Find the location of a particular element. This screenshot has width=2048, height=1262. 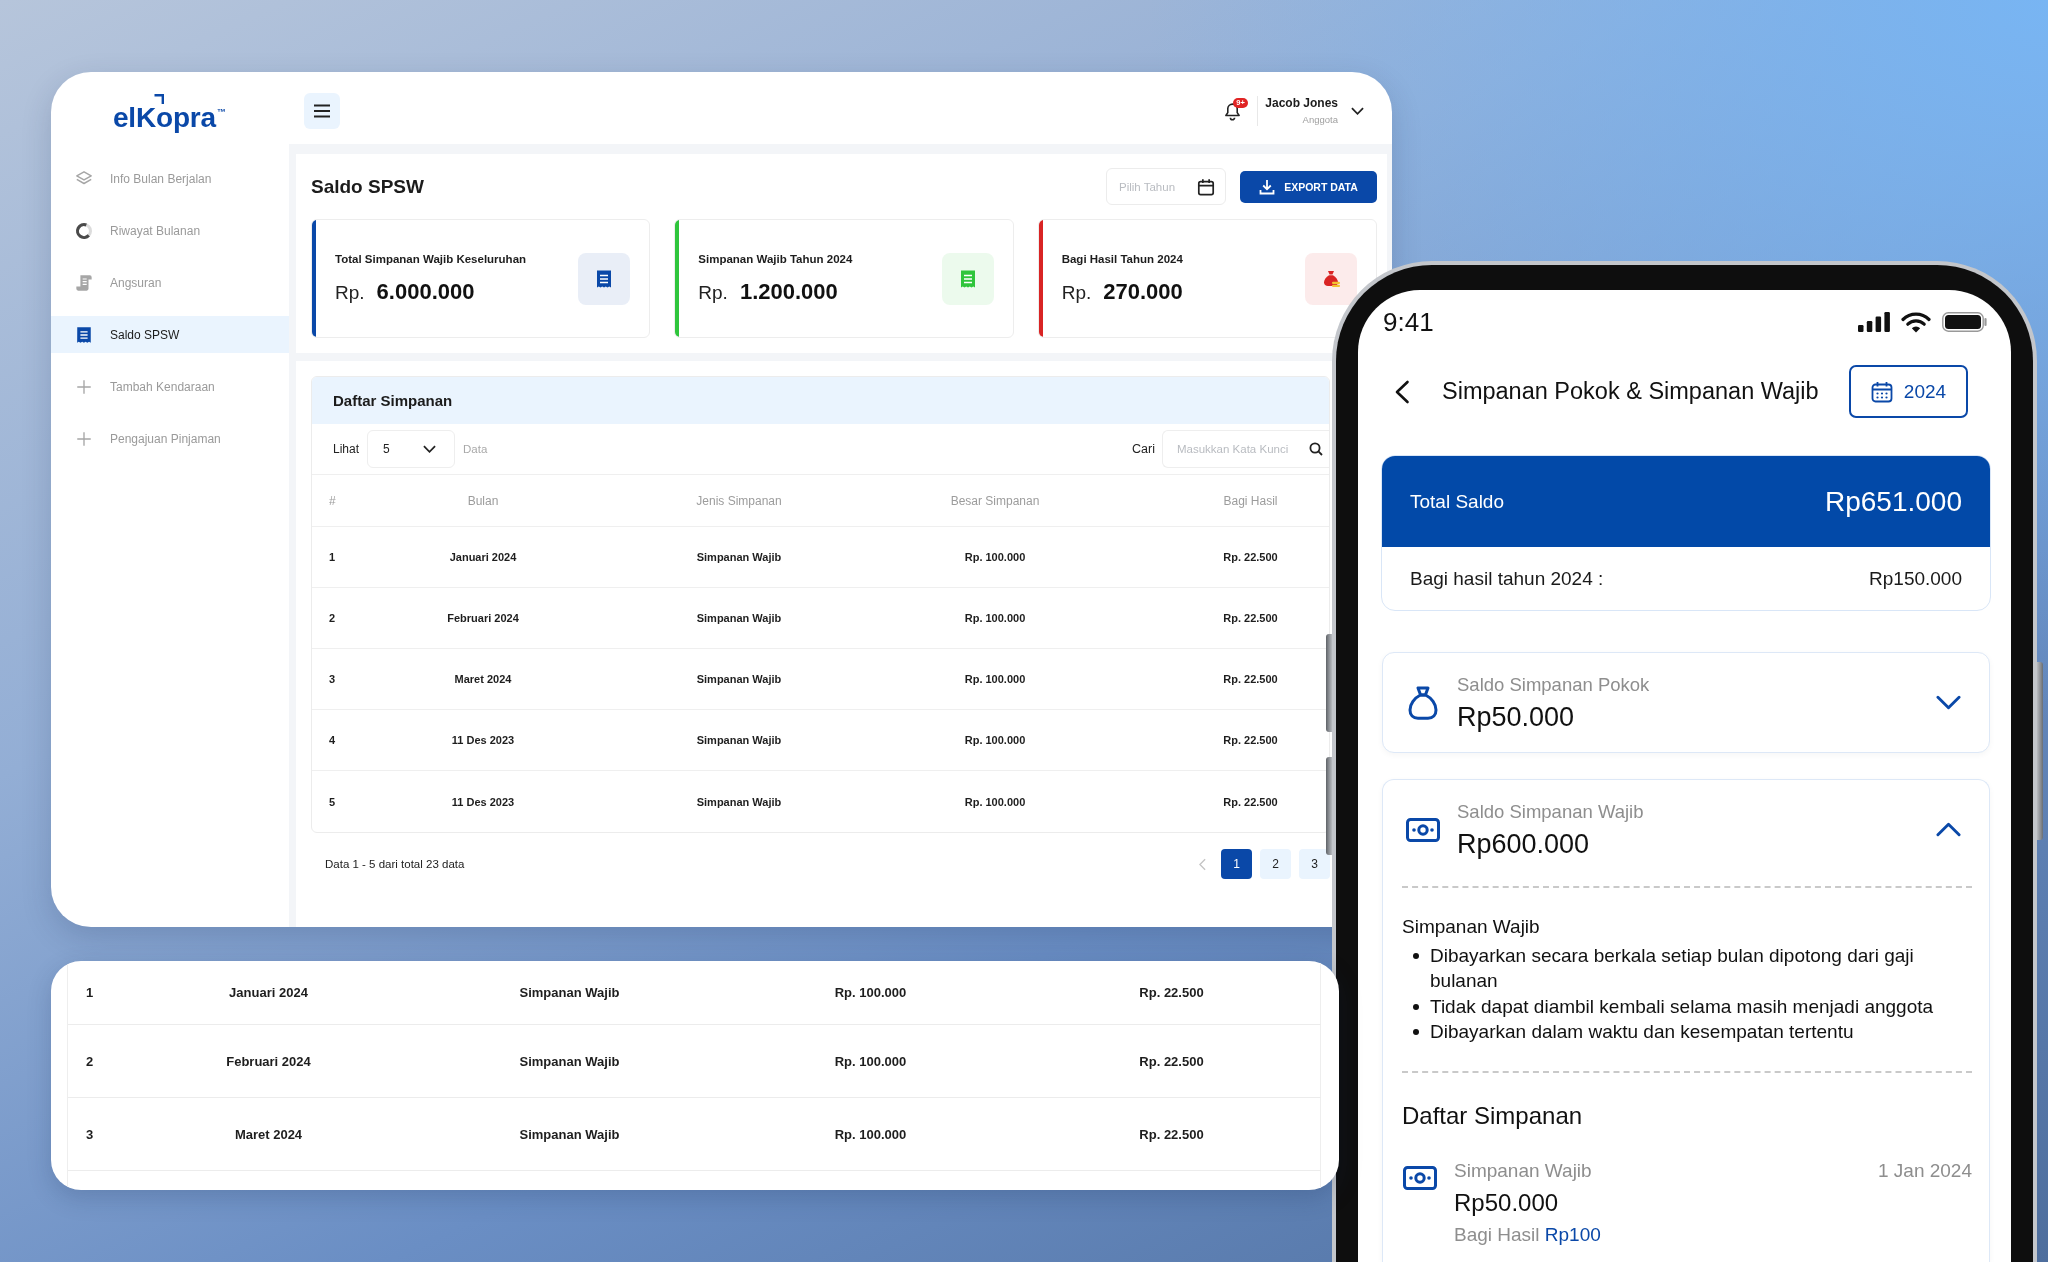

search-icon is located at coordinates (1316, 449).